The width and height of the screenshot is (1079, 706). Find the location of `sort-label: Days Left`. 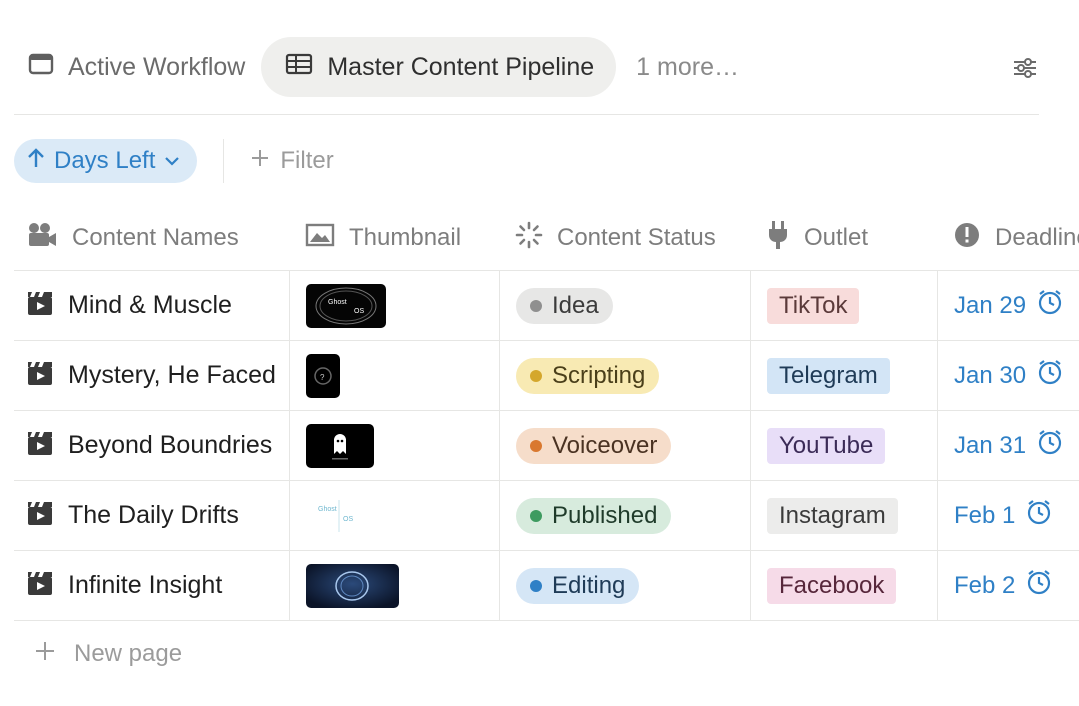

sort-label: Days Left is located at coordinates (105, 160).